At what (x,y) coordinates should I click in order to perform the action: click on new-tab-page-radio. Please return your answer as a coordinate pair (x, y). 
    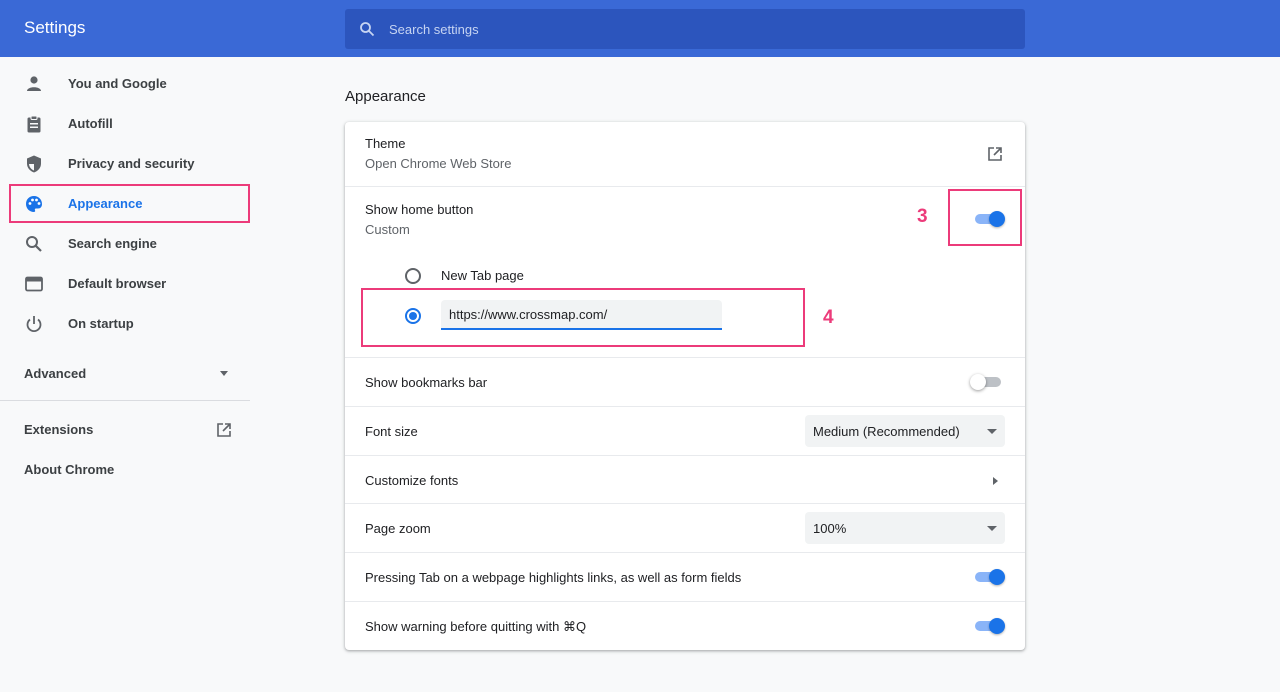
    Looking at the image, I should click on (413, 276).